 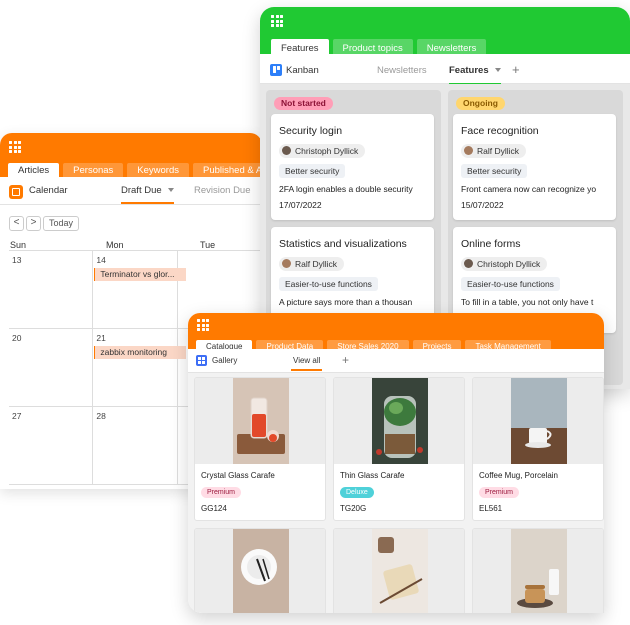 I want to click on product-name: Thin Glass Carafe, so click(x=372, y=475).